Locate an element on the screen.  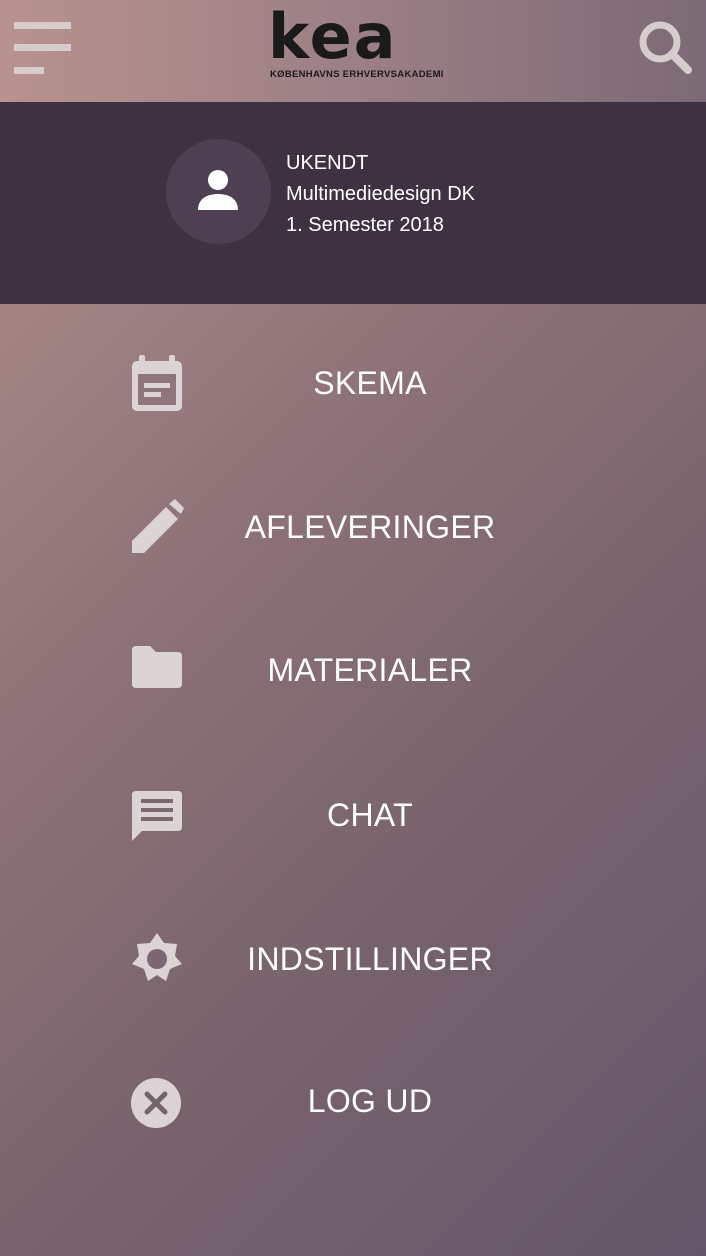
nav-item-chat: CHAT is located at coordinates (353, 815).